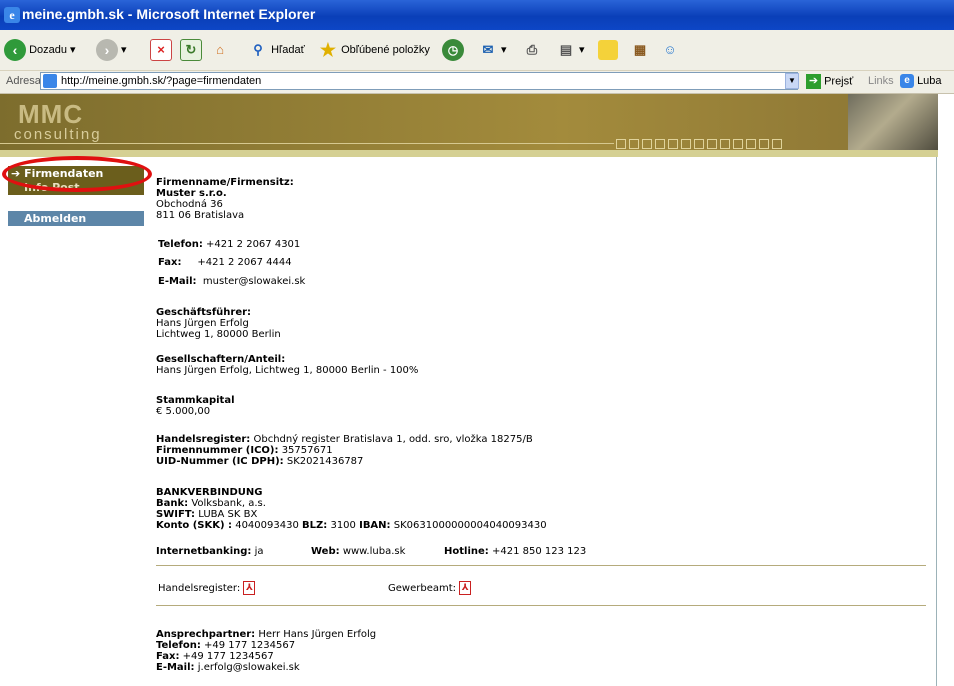 This screenshot has height=686, width=954. Describe the element at coordinates (541, 605) in the screenshot. I see `divider-bottom` at that location.